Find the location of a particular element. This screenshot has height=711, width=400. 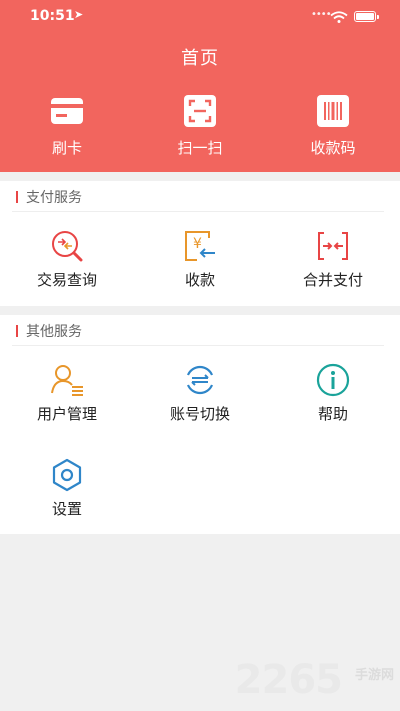

status-bar: 10:51 ➤ •••• is located at coordinates (200, 17).